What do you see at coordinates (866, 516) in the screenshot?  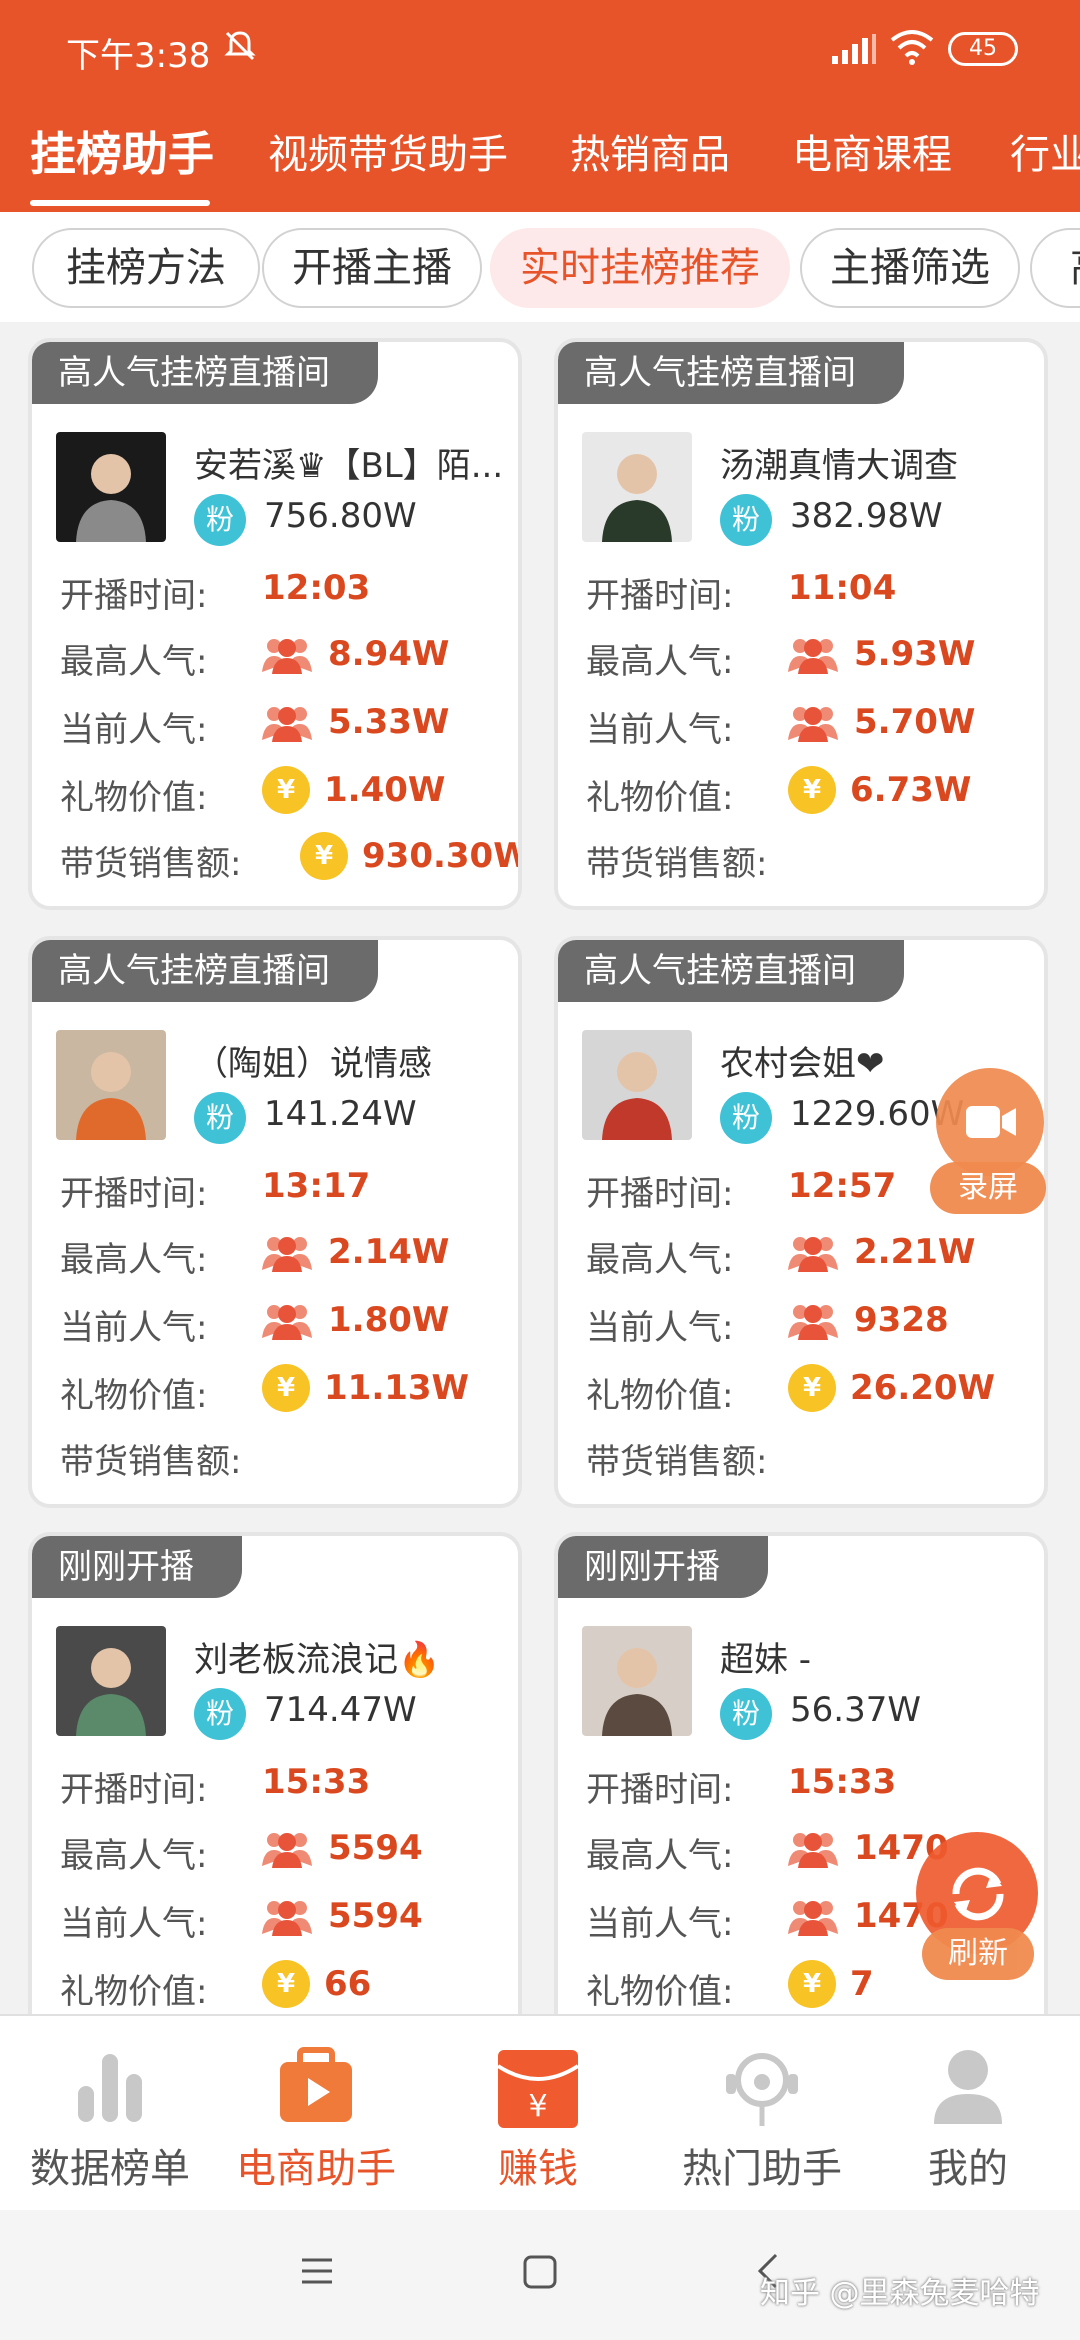 I see `fan-count: 382.98W` at bounding box center [866, 516].